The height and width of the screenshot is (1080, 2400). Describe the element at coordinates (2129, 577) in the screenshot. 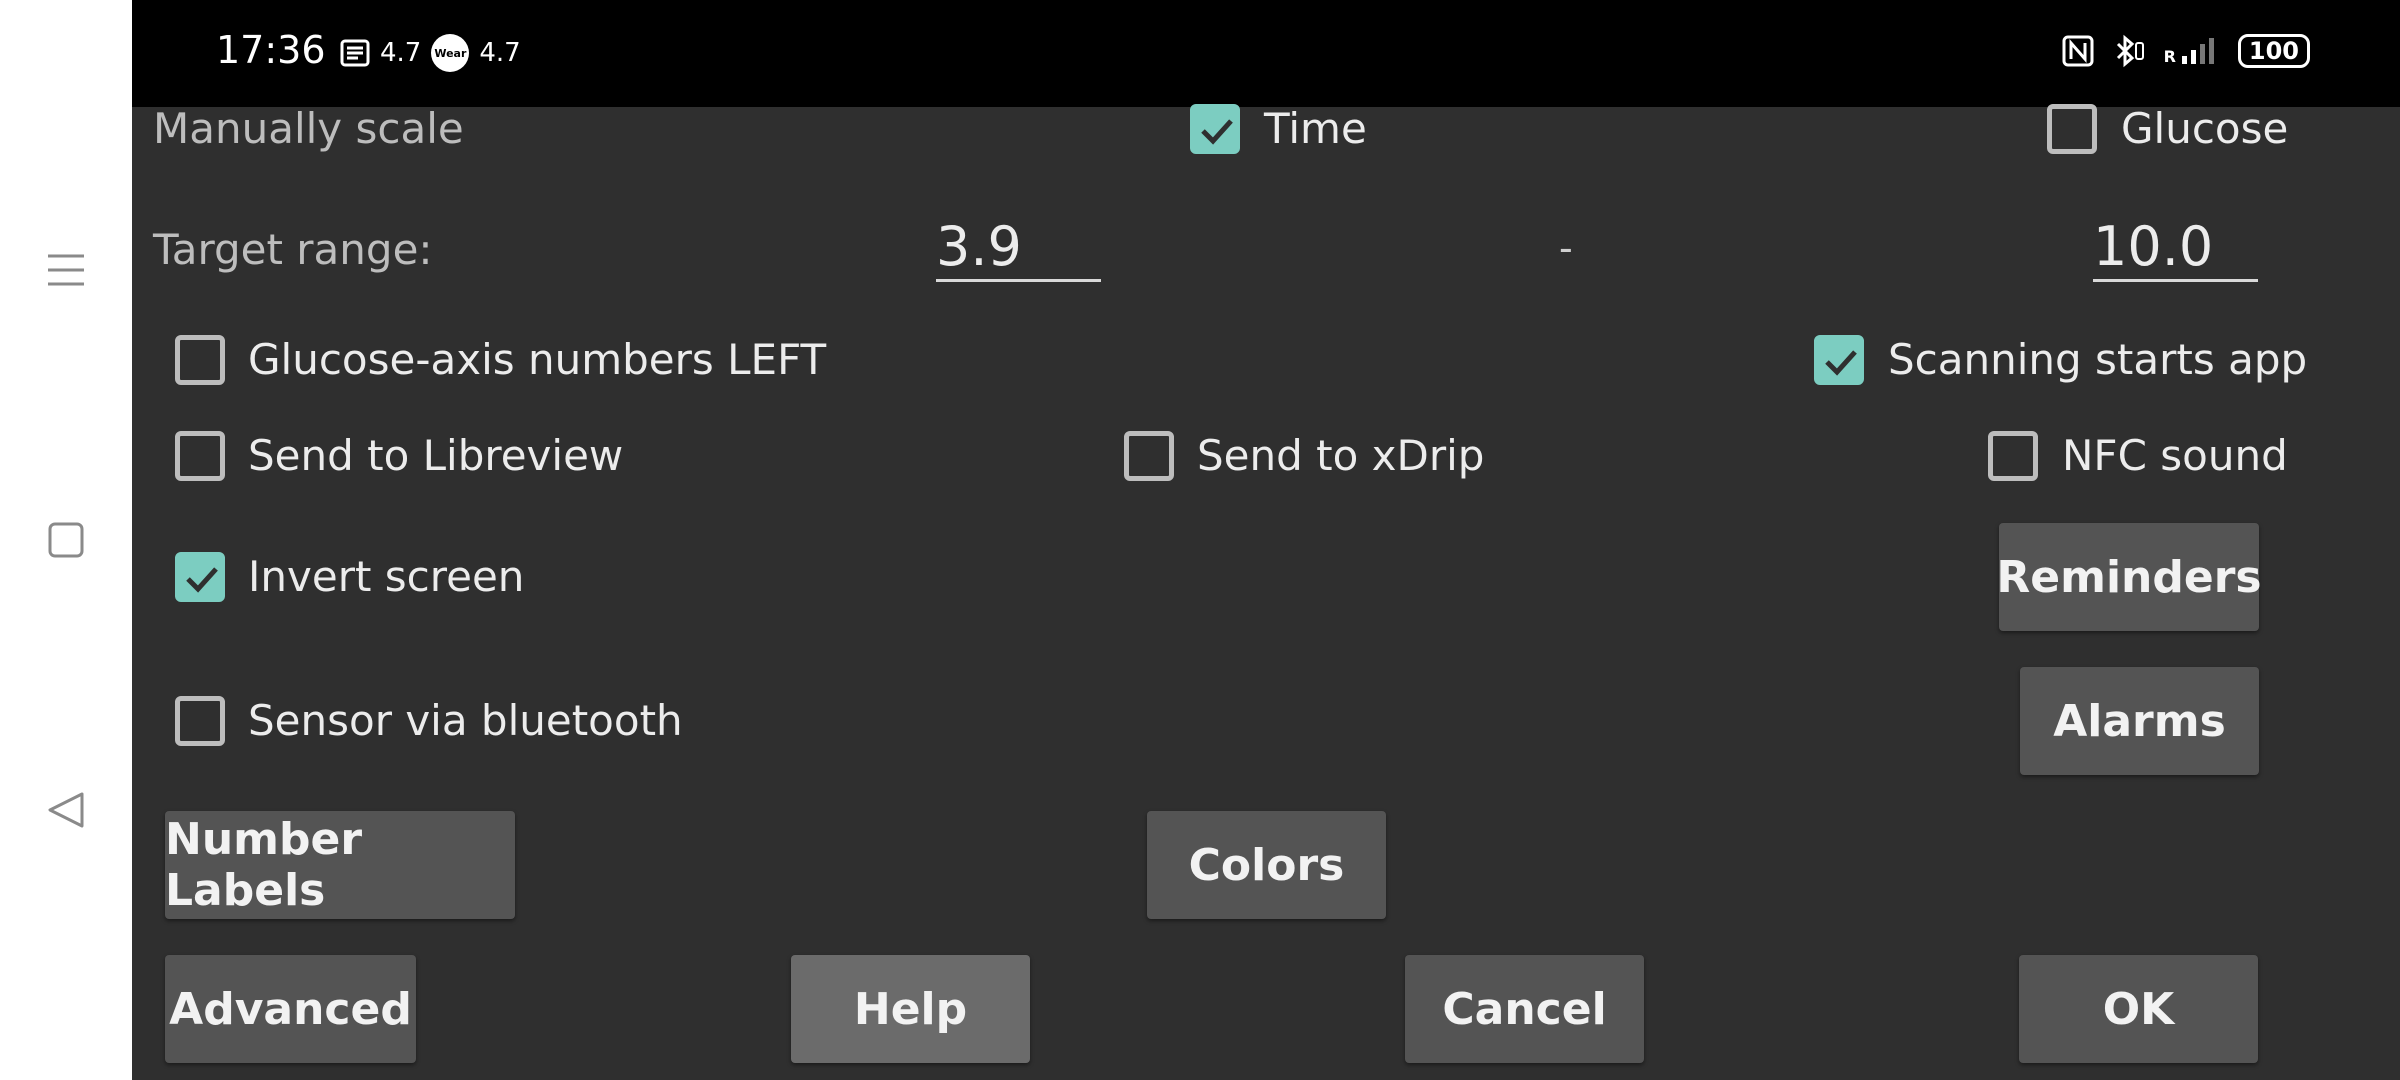

I see `reminders-button: Reminders` at that location.